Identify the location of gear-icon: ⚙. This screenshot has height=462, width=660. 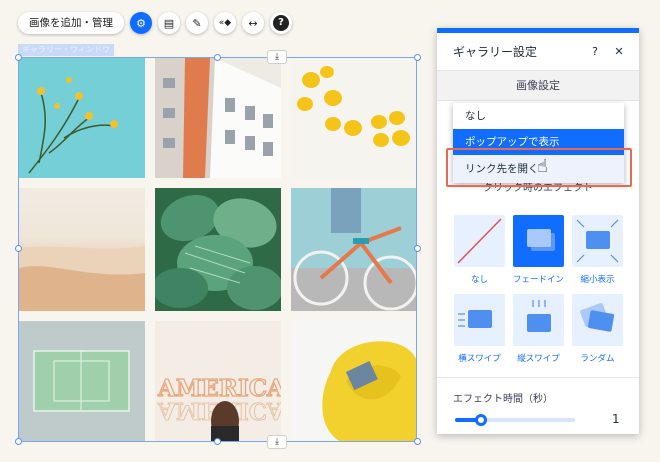
(141, 23).